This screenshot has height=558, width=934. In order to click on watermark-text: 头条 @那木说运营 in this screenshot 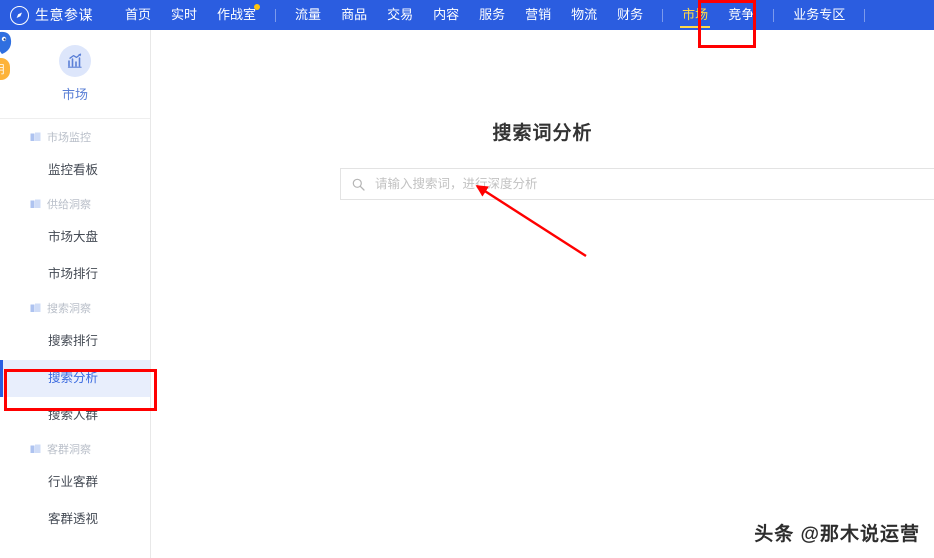, I will do `click(837, 534)`.